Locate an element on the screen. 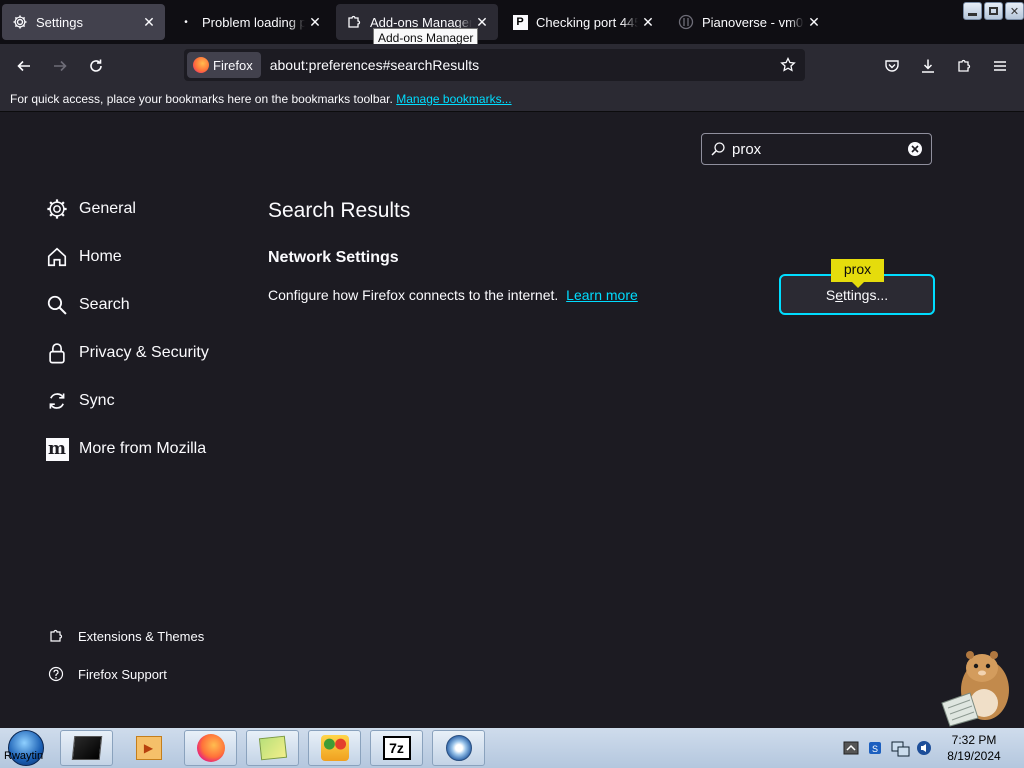  hamburger-icon is located at coordinates (1000, 66).